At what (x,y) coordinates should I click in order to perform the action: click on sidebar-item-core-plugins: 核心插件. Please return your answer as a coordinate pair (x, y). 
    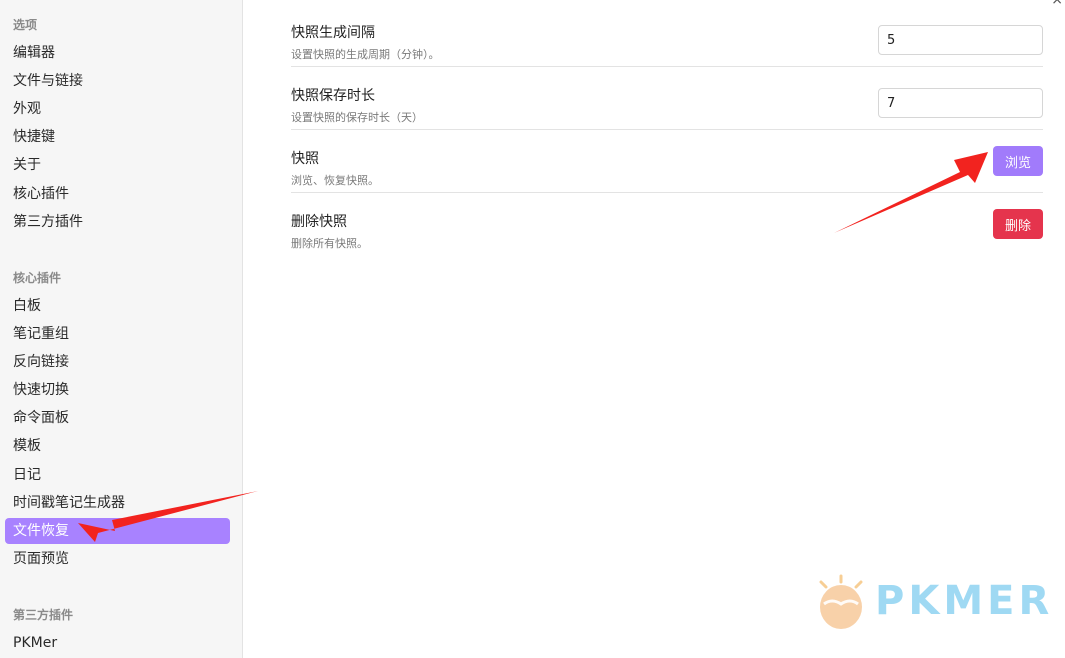
    Looking at the image, I should click on (117, 194).